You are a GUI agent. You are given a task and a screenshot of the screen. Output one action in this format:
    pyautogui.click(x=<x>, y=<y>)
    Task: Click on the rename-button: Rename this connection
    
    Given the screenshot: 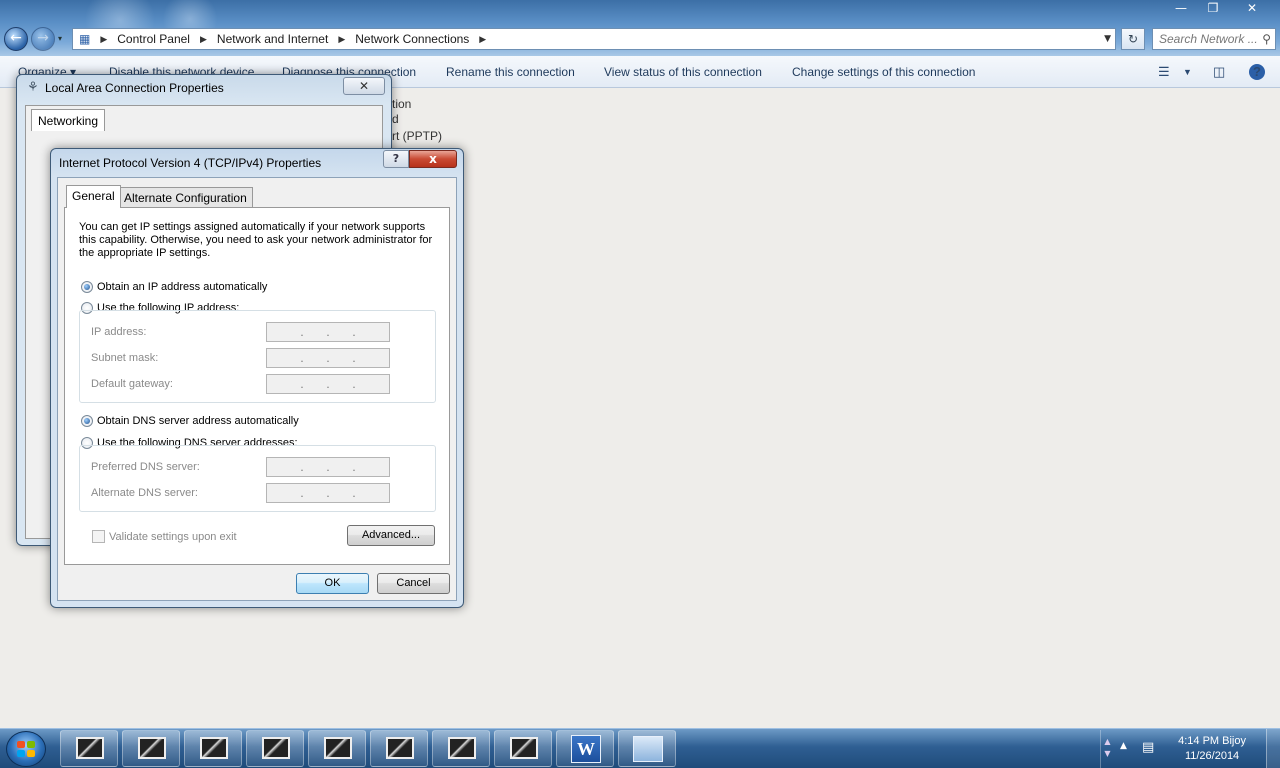 What is the action you would take?
    pyautogui.click(x=510, y=72)
    